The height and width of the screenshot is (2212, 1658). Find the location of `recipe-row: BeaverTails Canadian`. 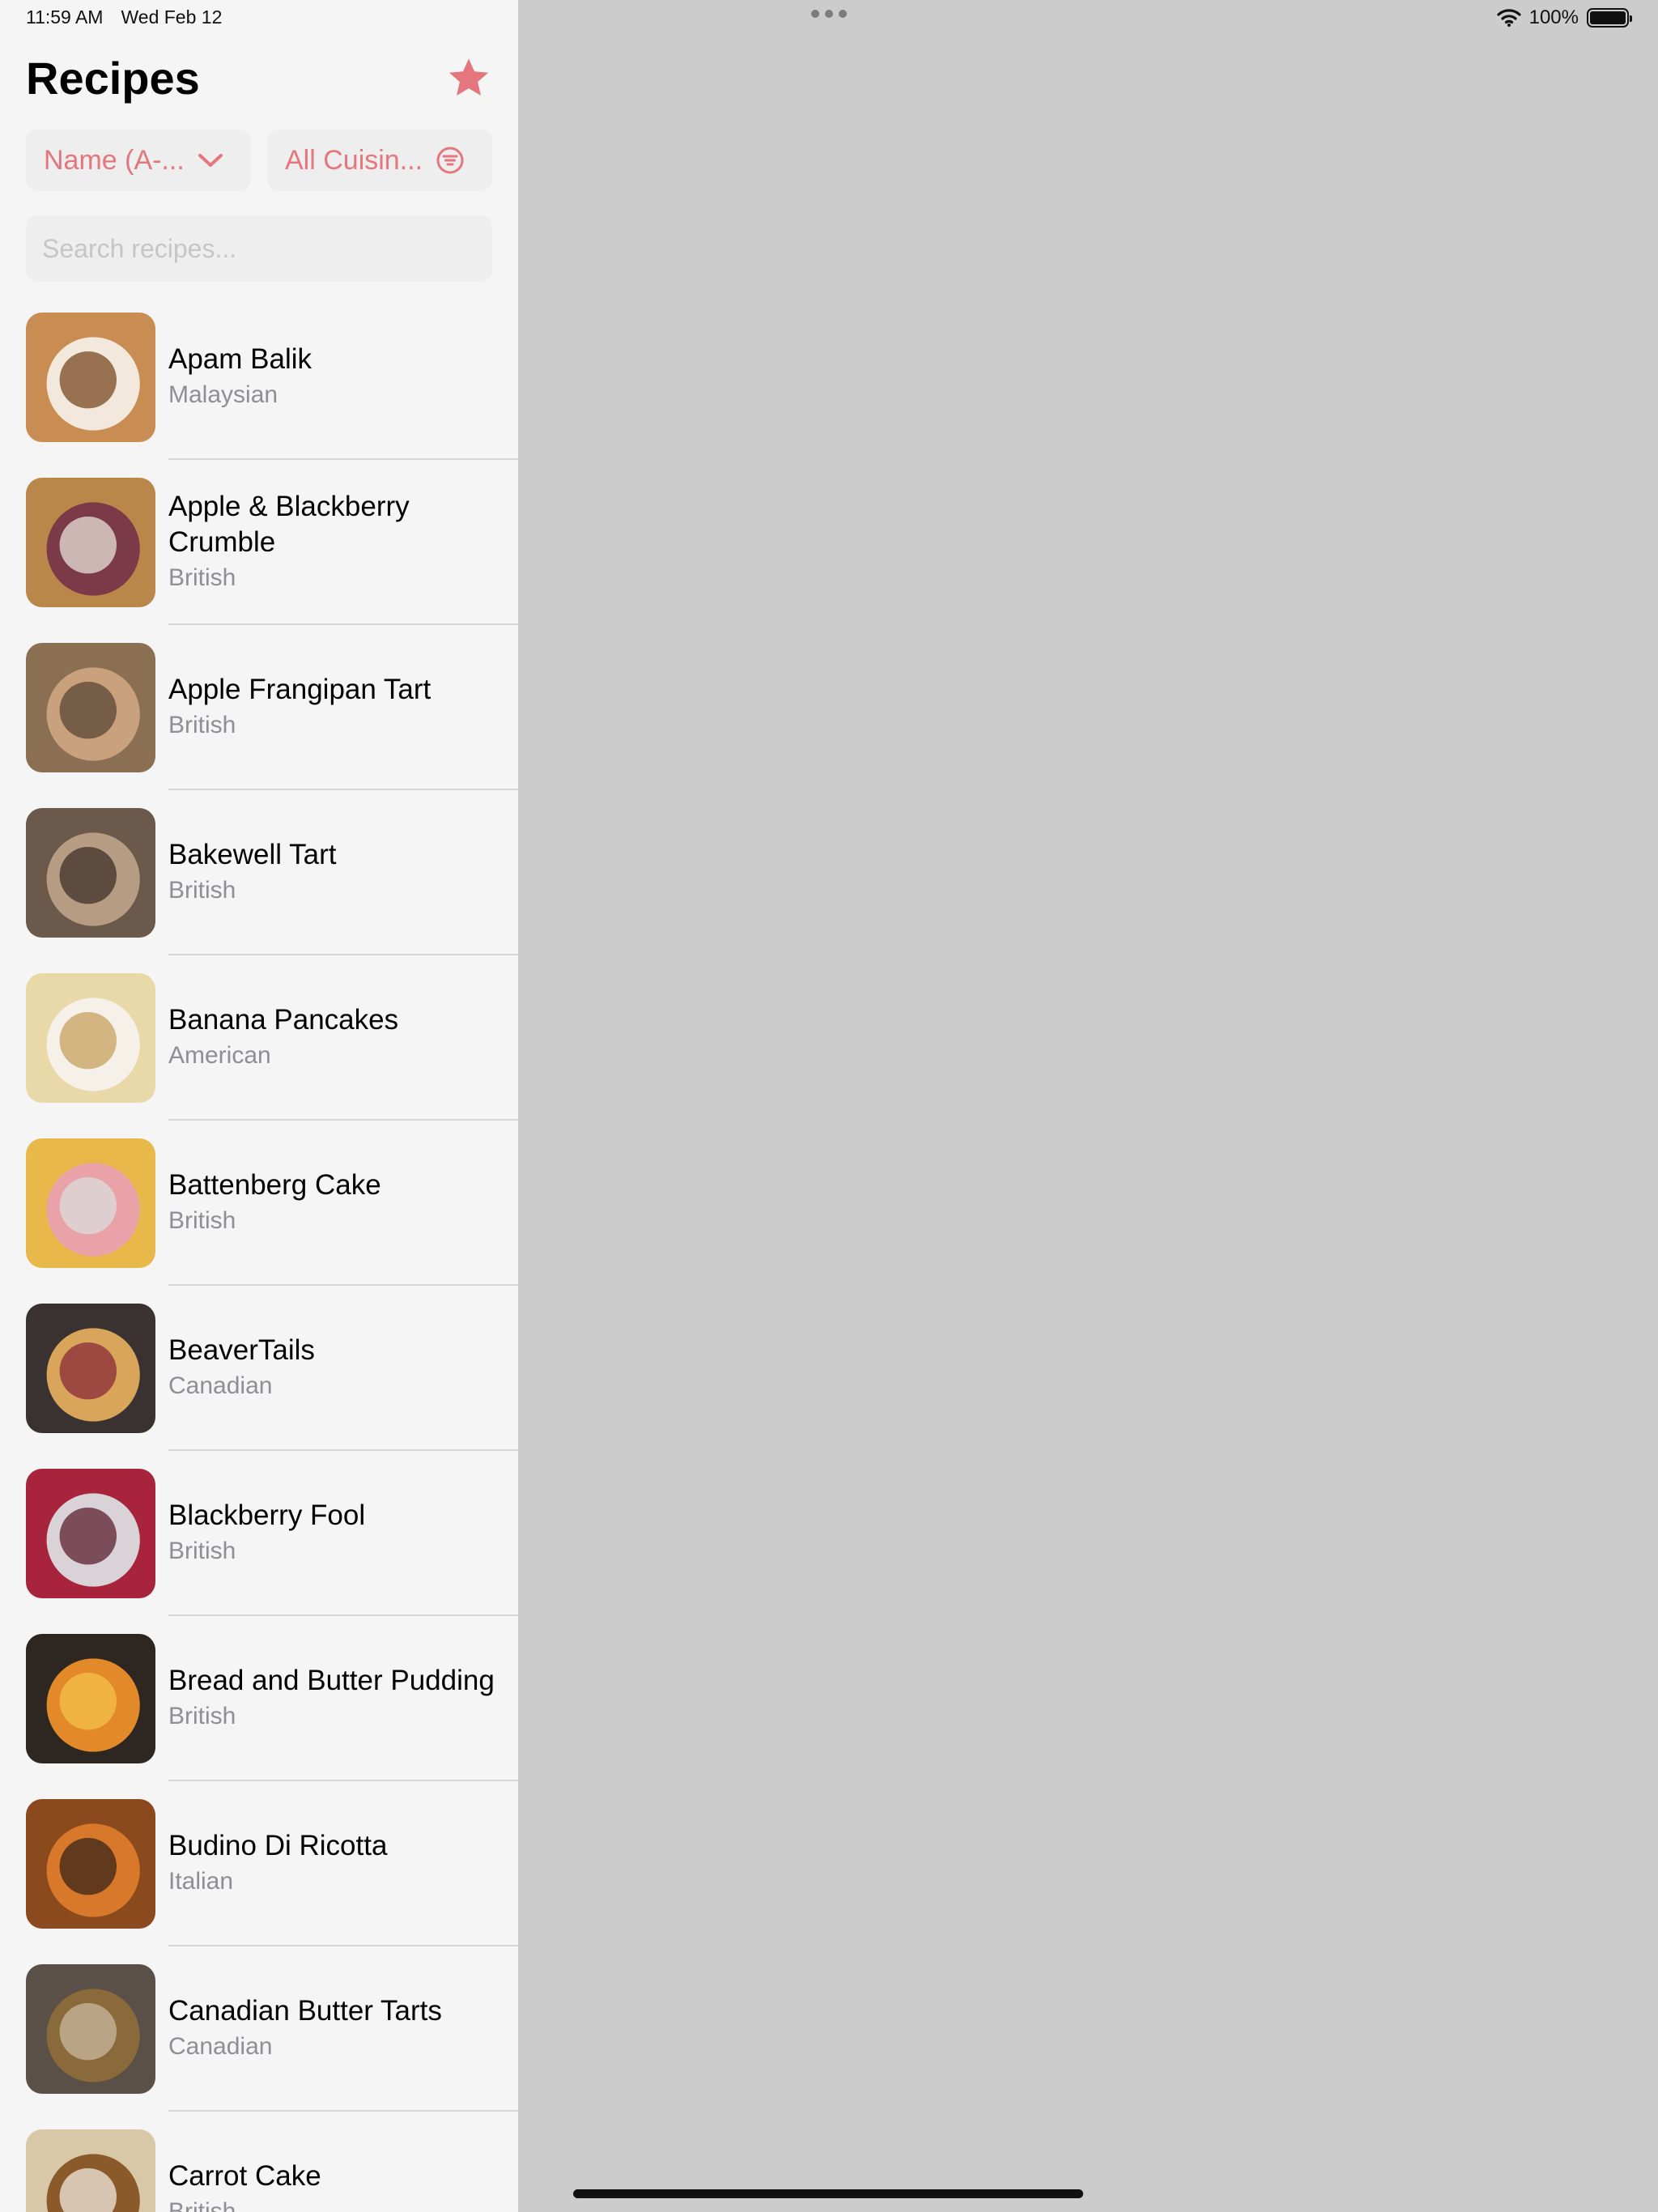

recipe-row: BeaverTails Canadian is located at coordinates (259, 1385).